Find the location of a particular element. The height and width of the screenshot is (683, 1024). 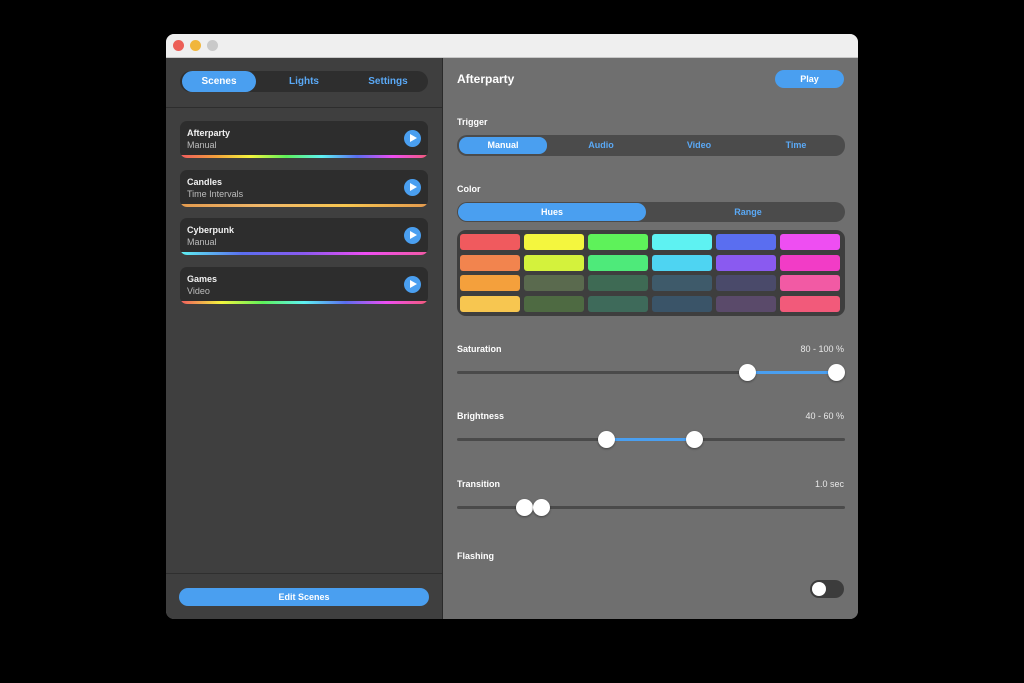

transition-slider is located at coordinates (651, 507).